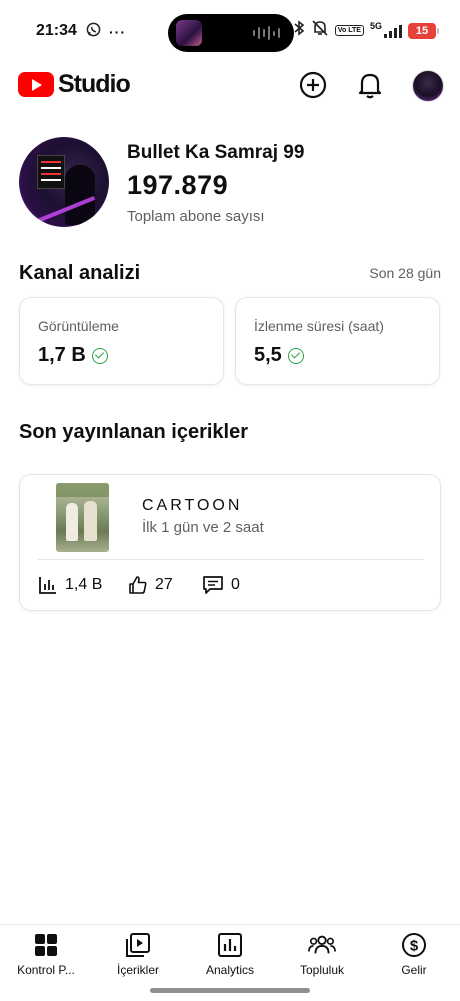 This screenshot has width=460, height=1001. I want to click on nav-label: Topluluk, so click(322, 970).